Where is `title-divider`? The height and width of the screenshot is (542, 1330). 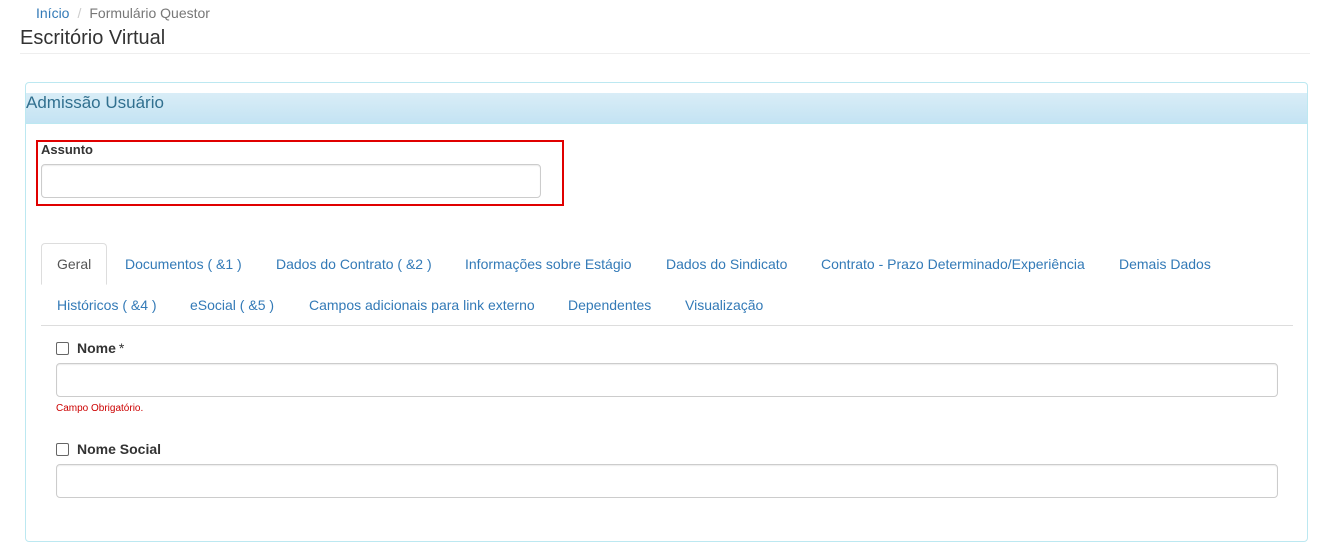 title-divider is located at coordinates (665, 53).